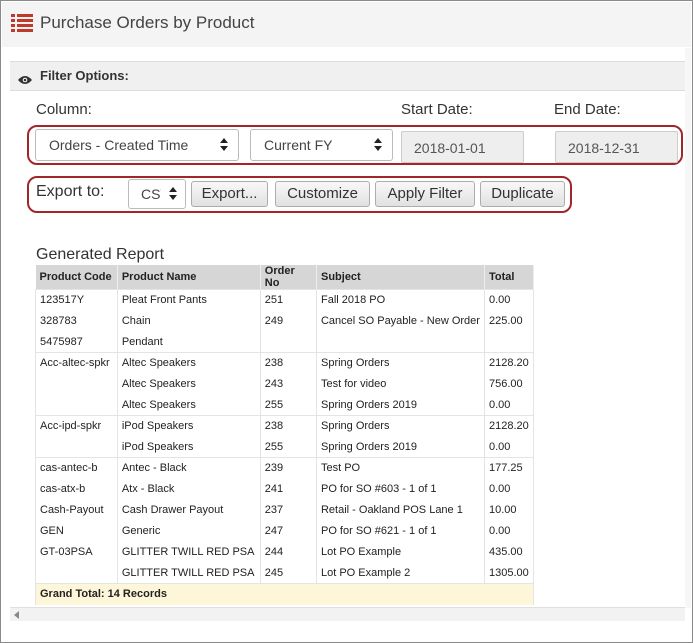 This screenshot has width=693, height=643. I want to click on table-cell: 245, so click(288, 573).